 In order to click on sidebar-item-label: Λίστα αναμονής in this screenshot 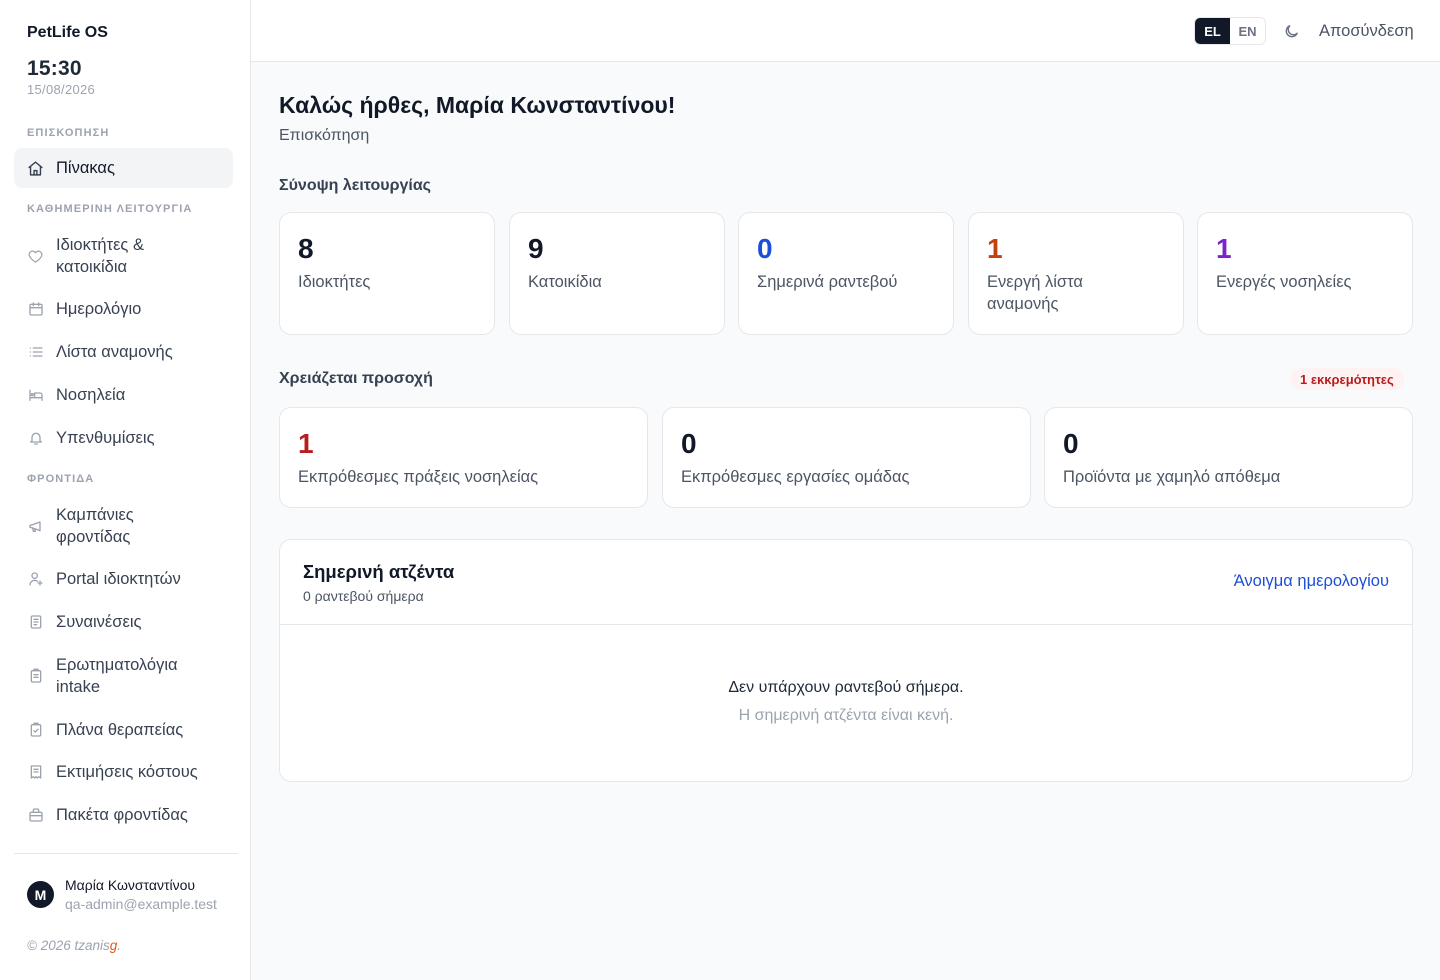, I will do `click(114, 352)`.